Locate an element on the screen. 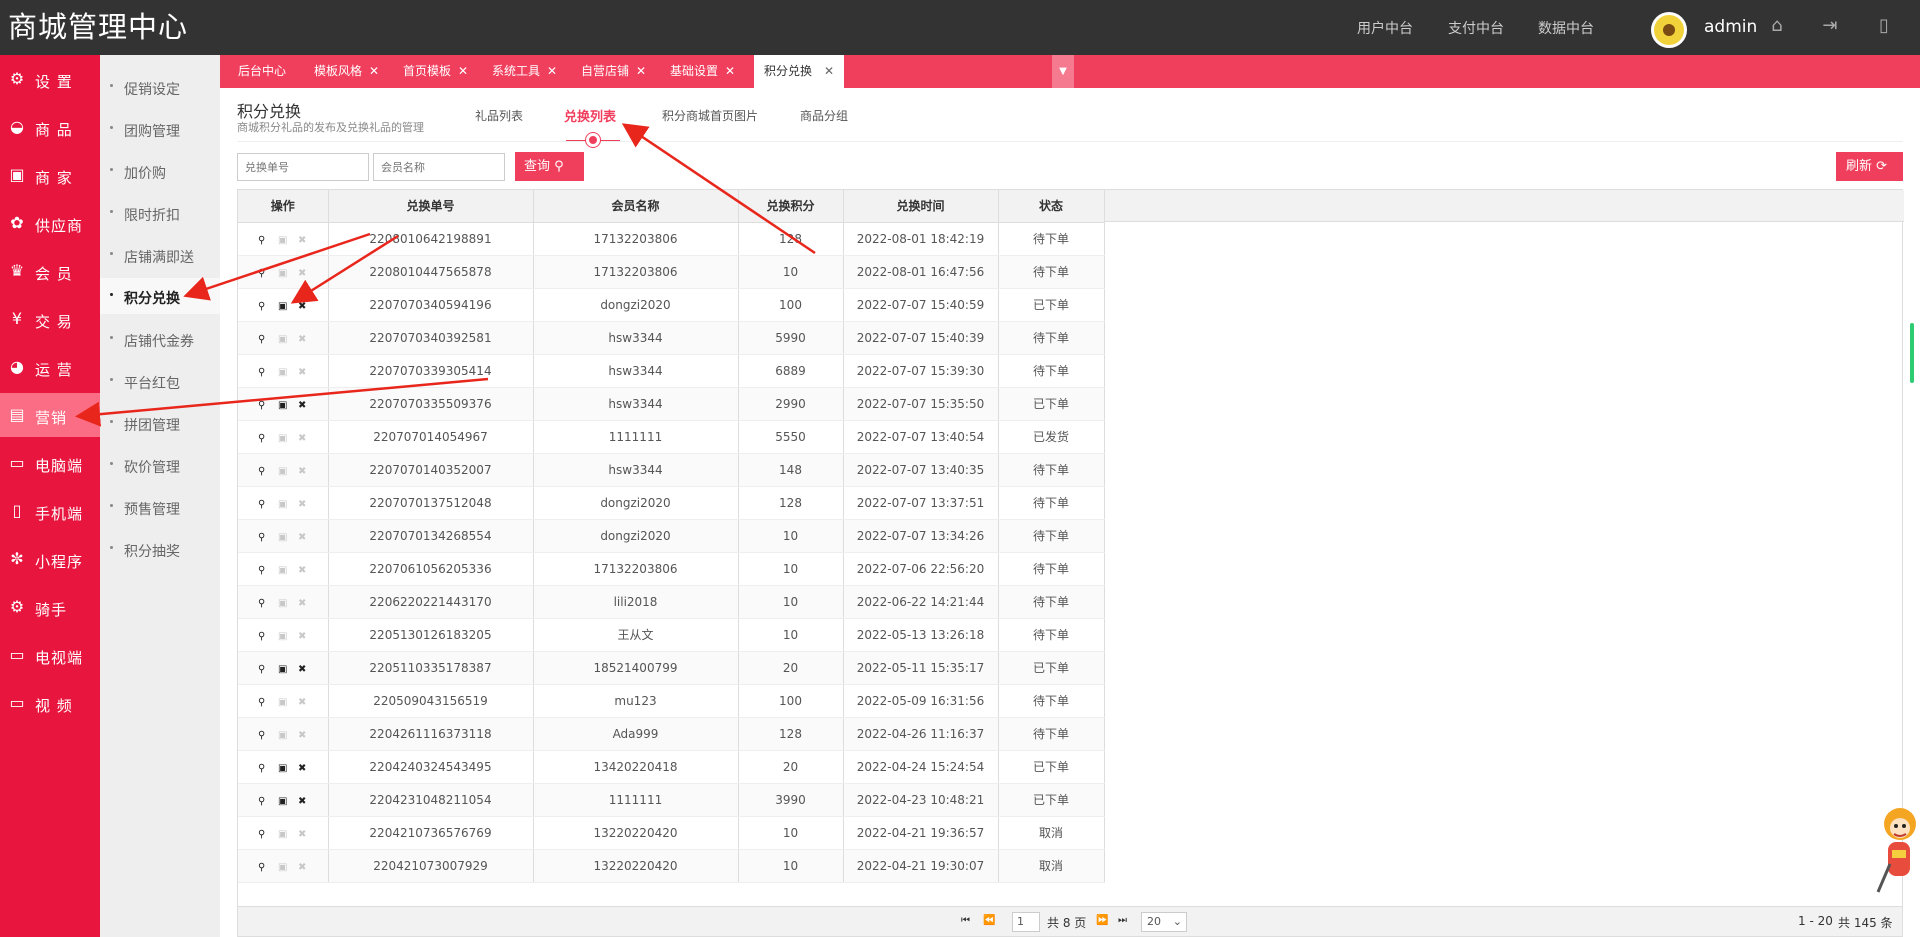  subtab-gift-list: 礼品列表 is located at coordinates (499, 115).